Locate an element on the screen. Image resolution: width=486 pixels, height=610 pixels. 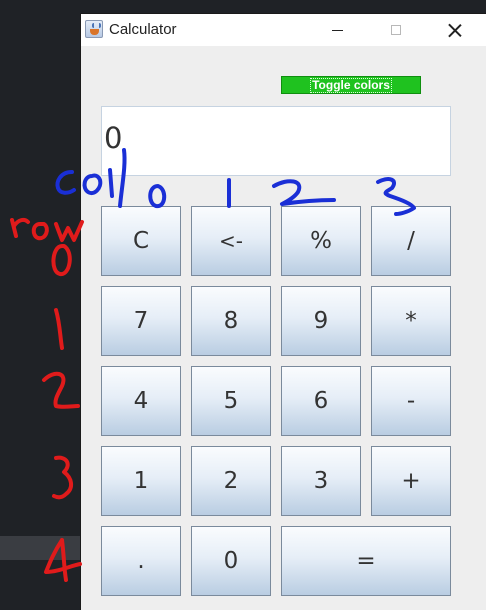
backspace-button: <- is located at coordinates (231, 241).